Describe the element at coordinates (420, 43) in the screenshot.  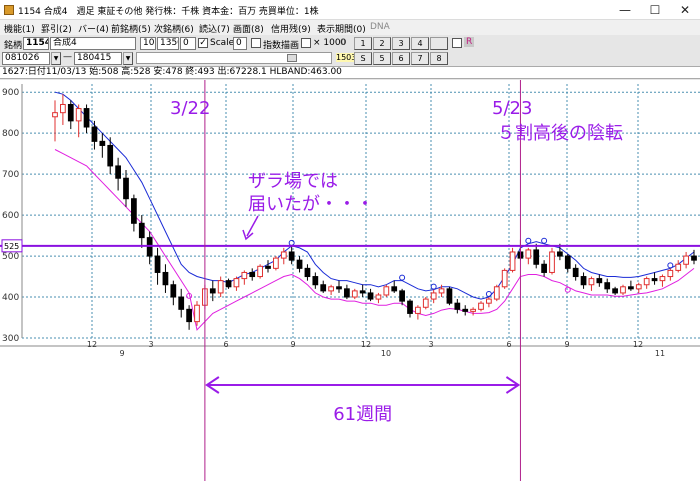
I see `preset-button-4: 4` at that location.